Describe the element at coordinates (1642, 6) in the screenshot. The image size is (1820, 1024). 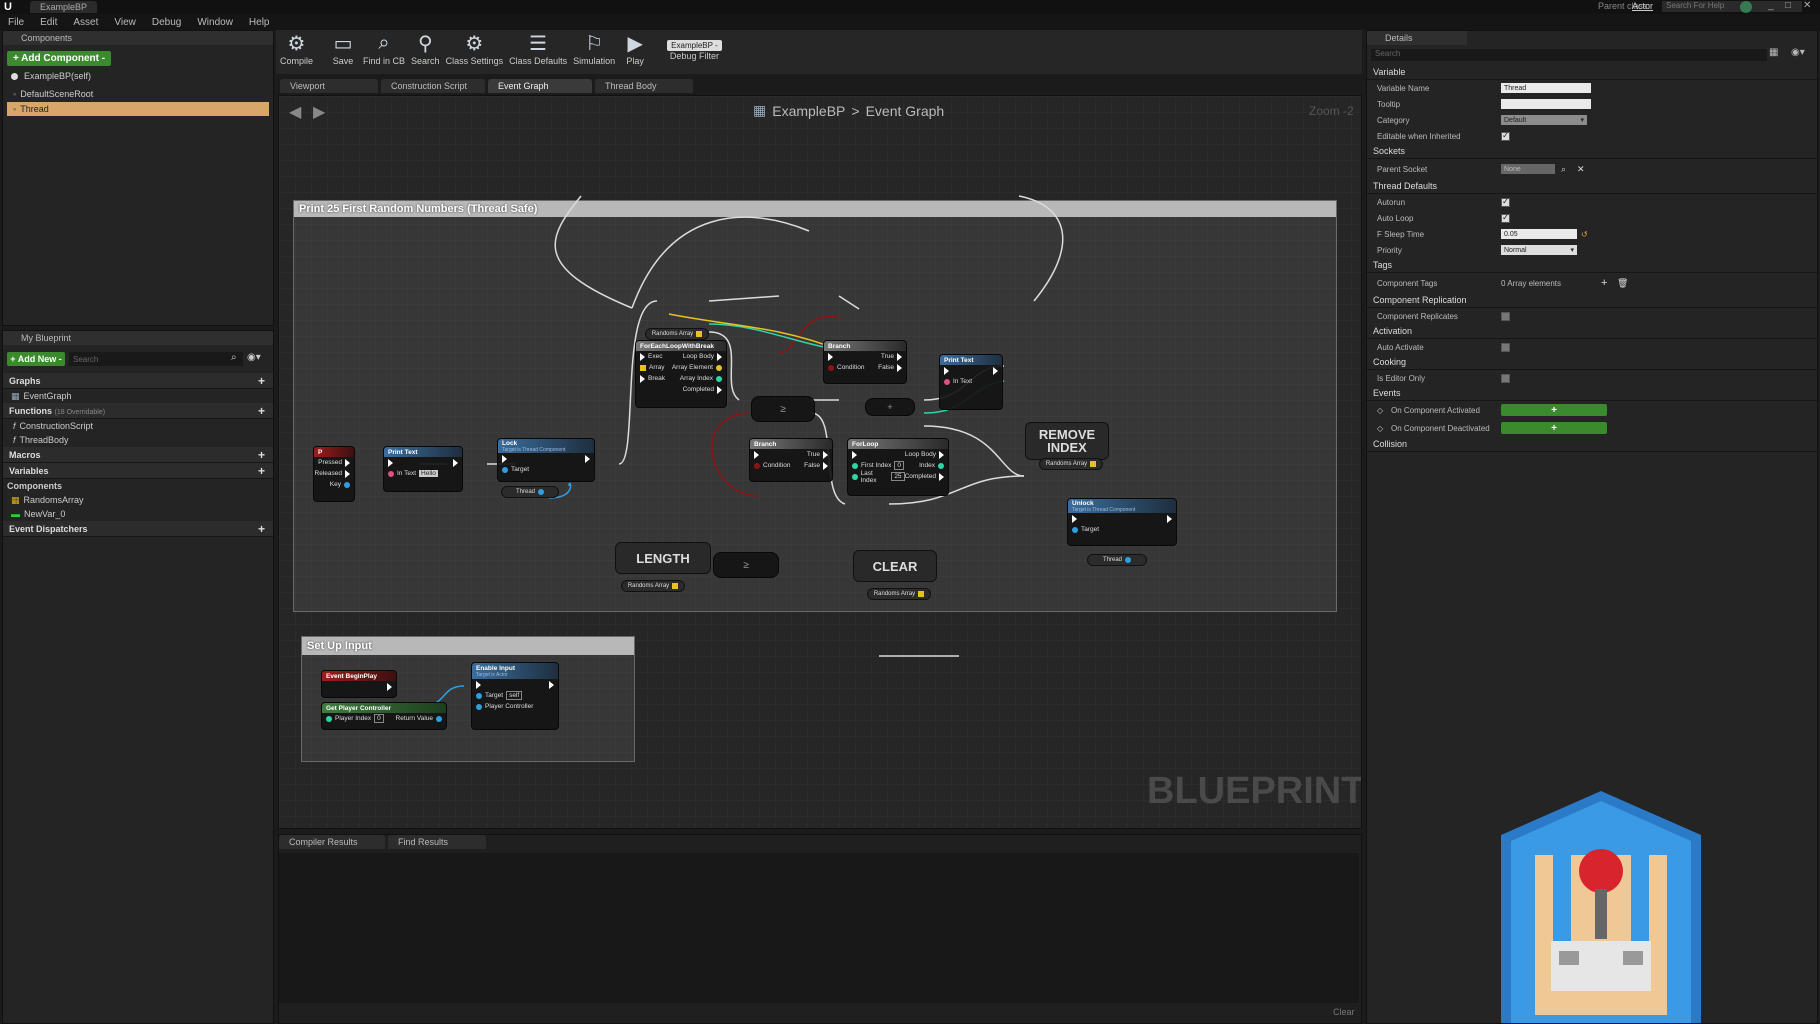
I see `parent-class-link: Actor` at that location.